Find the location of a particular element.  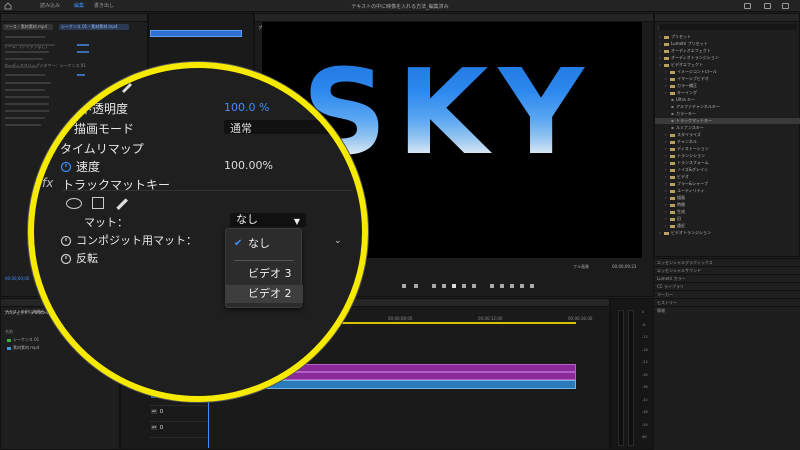

effects-tree-item: ▪ カラーキー is located at coordinates (727, 114).